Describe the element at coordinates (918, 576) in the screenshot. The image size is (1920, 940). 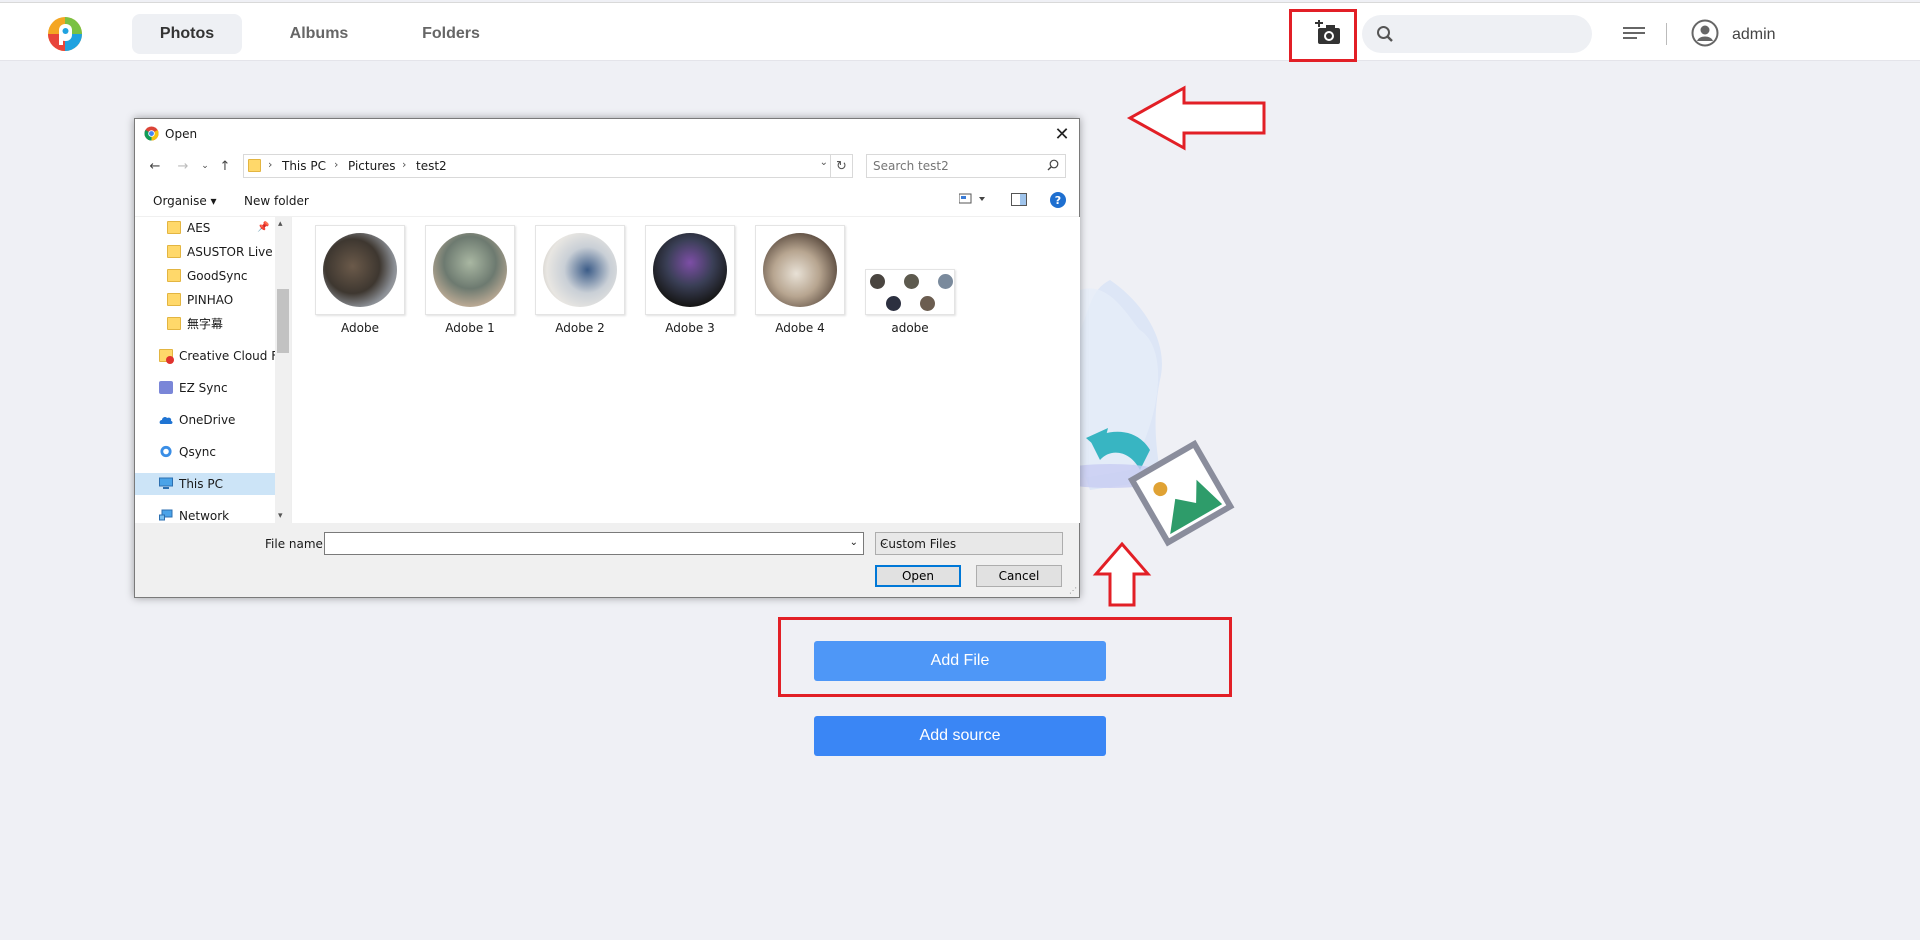
I see `open-button: Open` at that location.